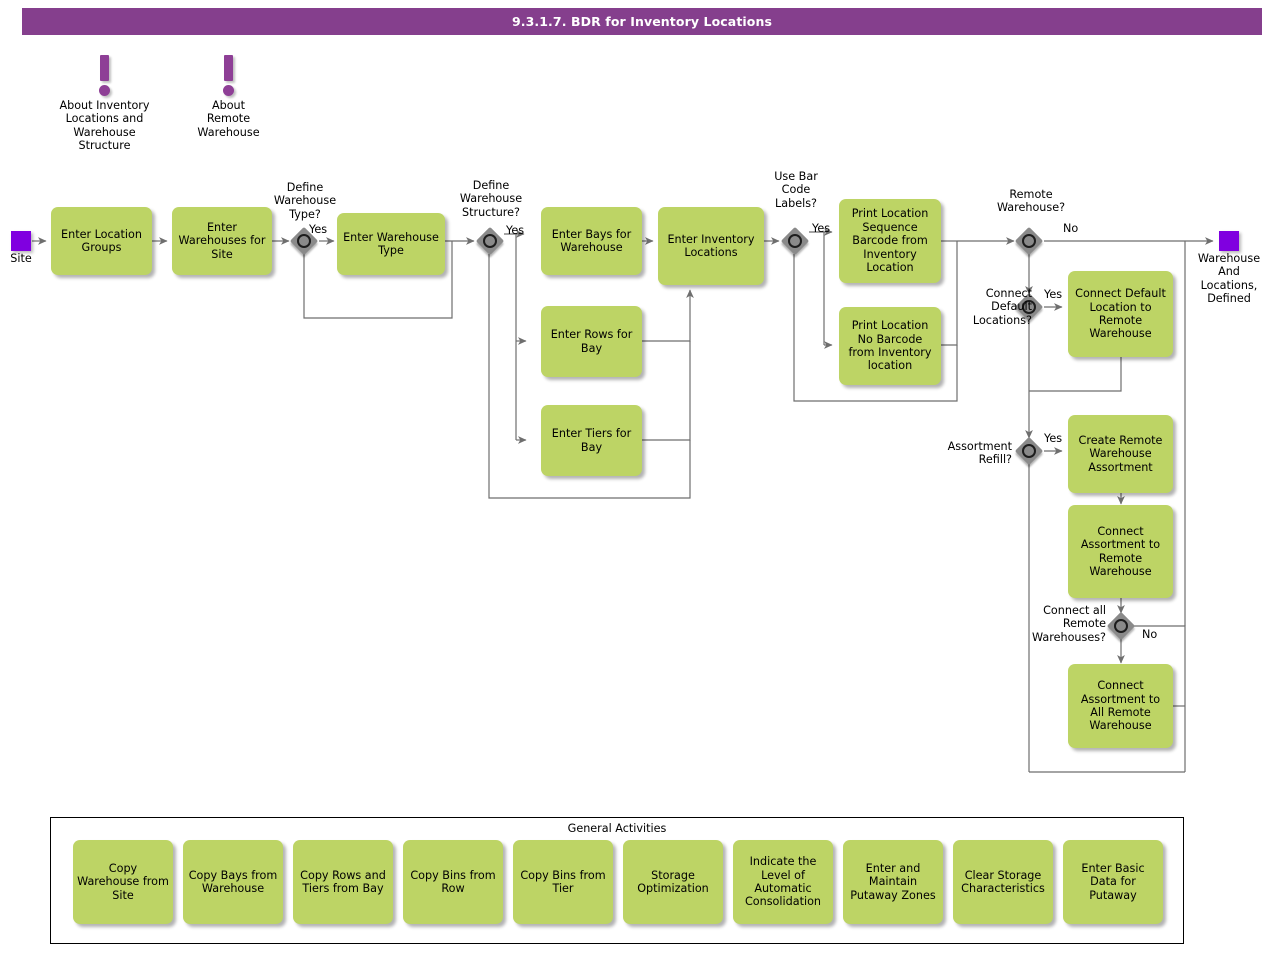  I want to click on task-label: Enter Warehouses for Site, so click(222, 240).